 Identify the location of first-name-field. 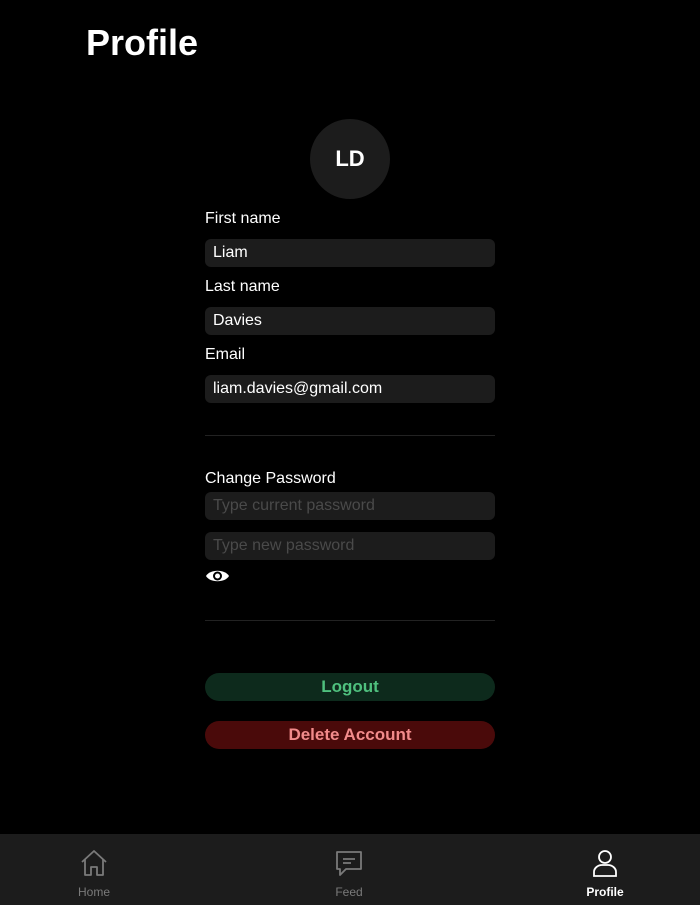
(350, 253).